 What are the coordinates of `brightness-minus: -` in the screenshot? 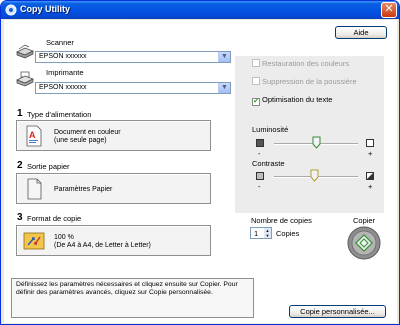 It's located at (259, 153).